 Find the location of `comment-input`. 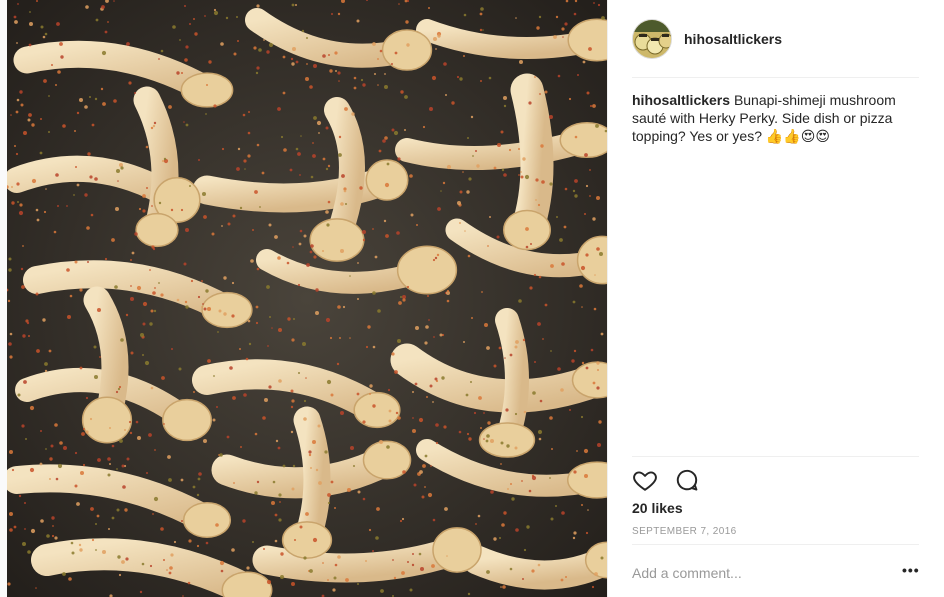

comment-input is located at coordinates (757, 573).